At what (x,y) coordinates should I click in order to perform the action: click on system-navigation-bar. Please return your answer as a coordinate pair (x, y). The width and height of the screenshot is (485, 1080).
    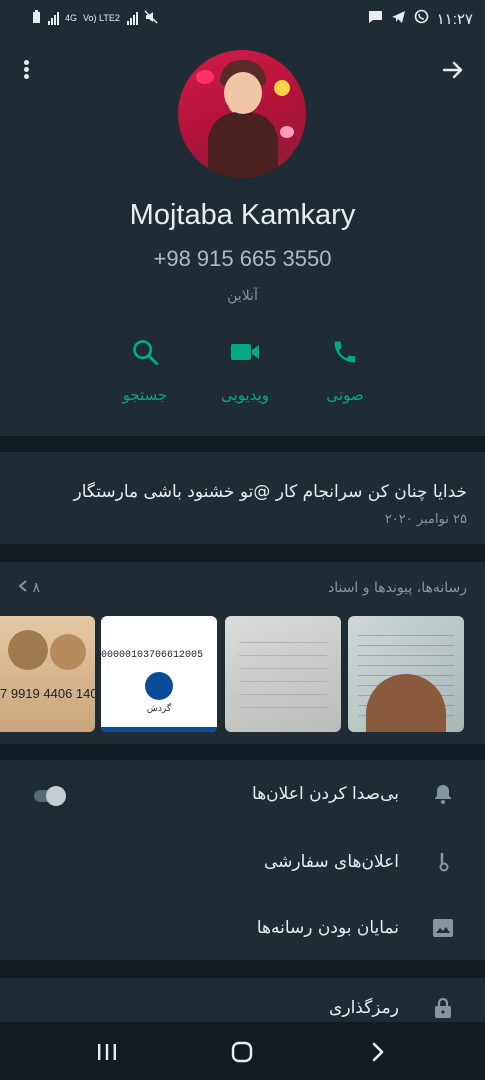
    Looking at the image, I should click on (242, 1051).